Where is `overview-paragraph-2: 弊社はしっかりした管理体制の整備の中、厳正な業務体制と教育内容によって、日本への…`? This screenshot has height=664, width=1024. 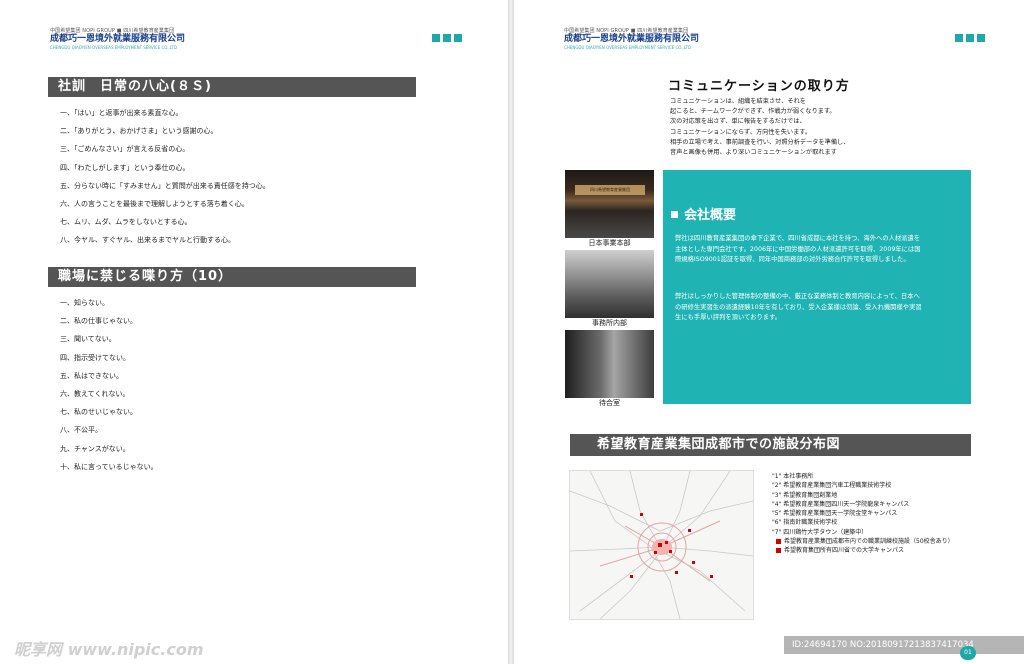
overview-paragraph-2: 弊社はしっかりした管理体制の整備の中、厳正な業務体制と教育内容によって、日本への… is located at coordinates (798, 307).